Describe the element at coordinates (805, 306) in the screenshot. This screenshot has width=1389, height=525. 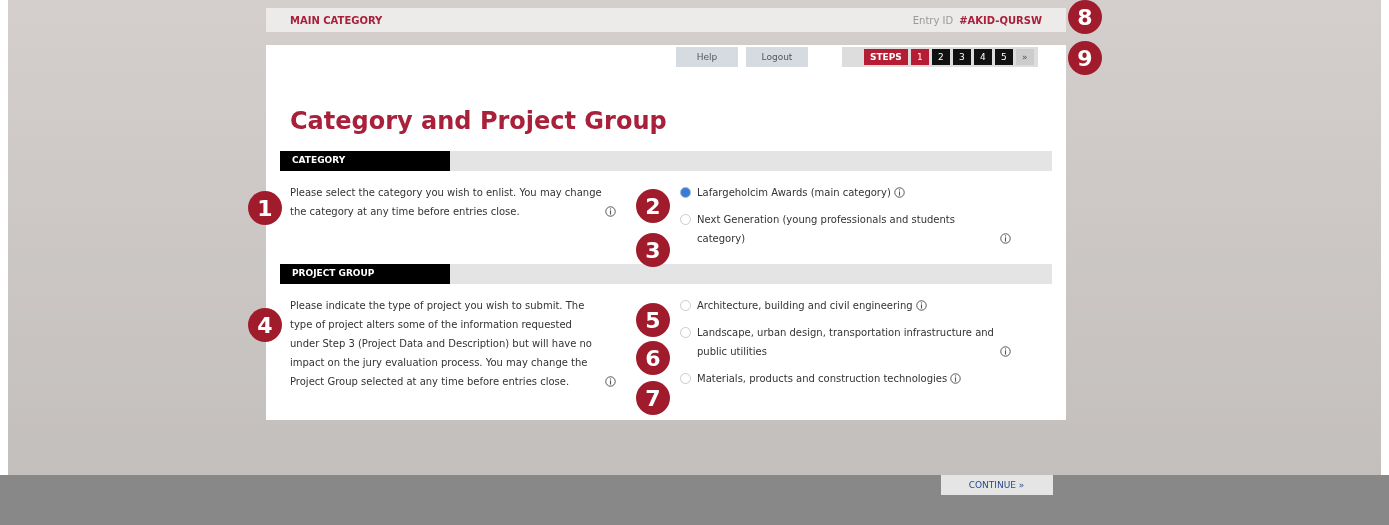
I see `option-label: Architecture, building and civil engineering` at that location.